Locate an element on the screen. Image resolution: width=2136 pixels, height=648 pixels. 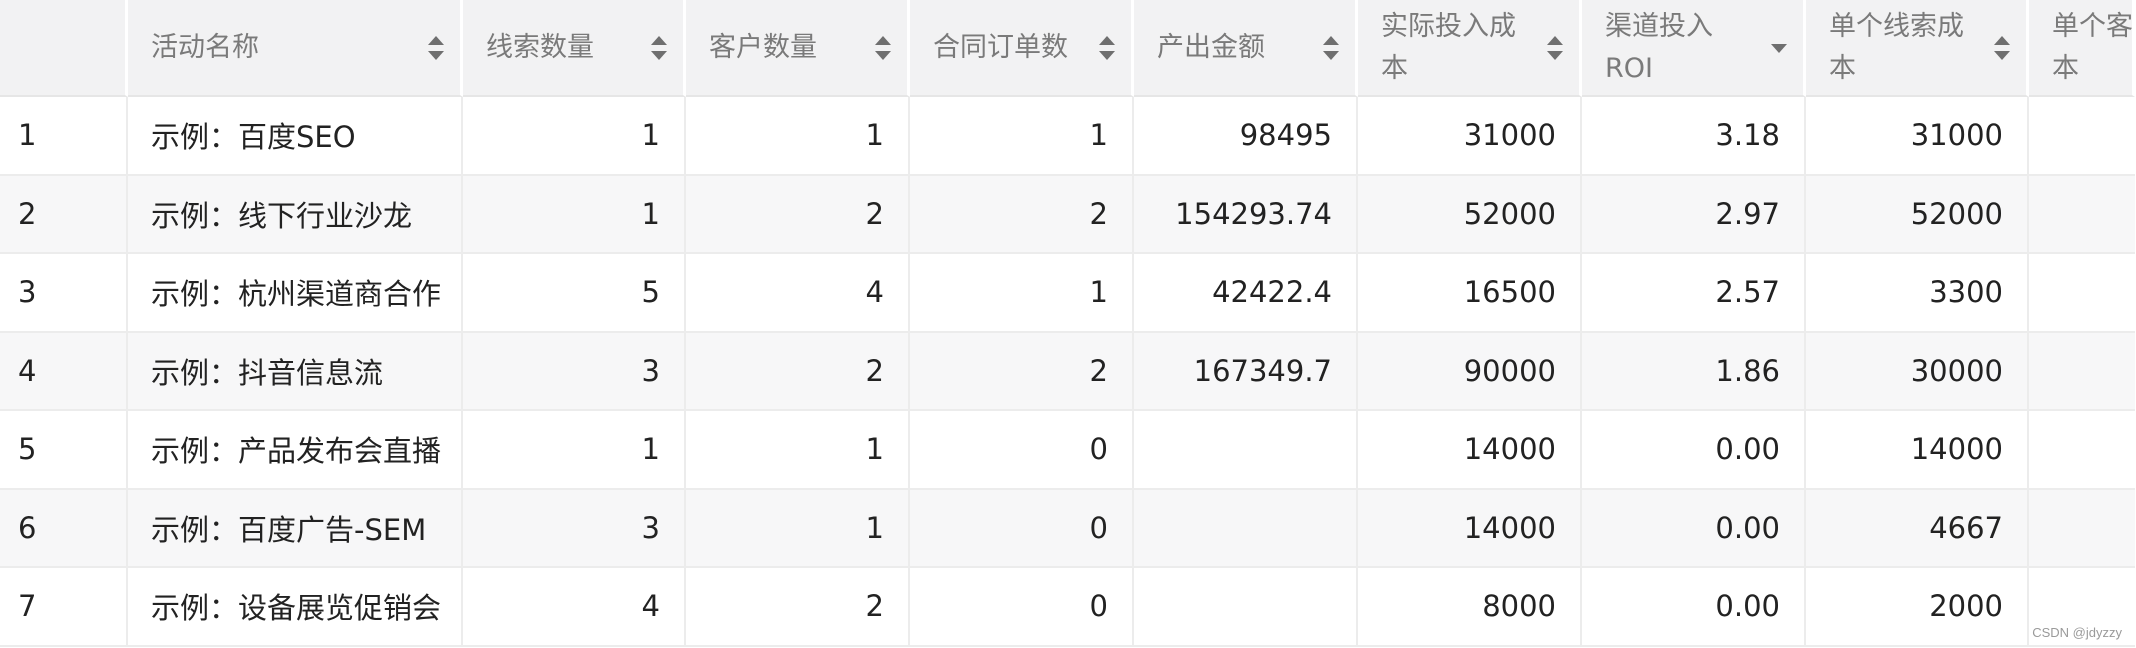
table-cell-actual-cost: 8000 is located at coordinates (1470, 607).